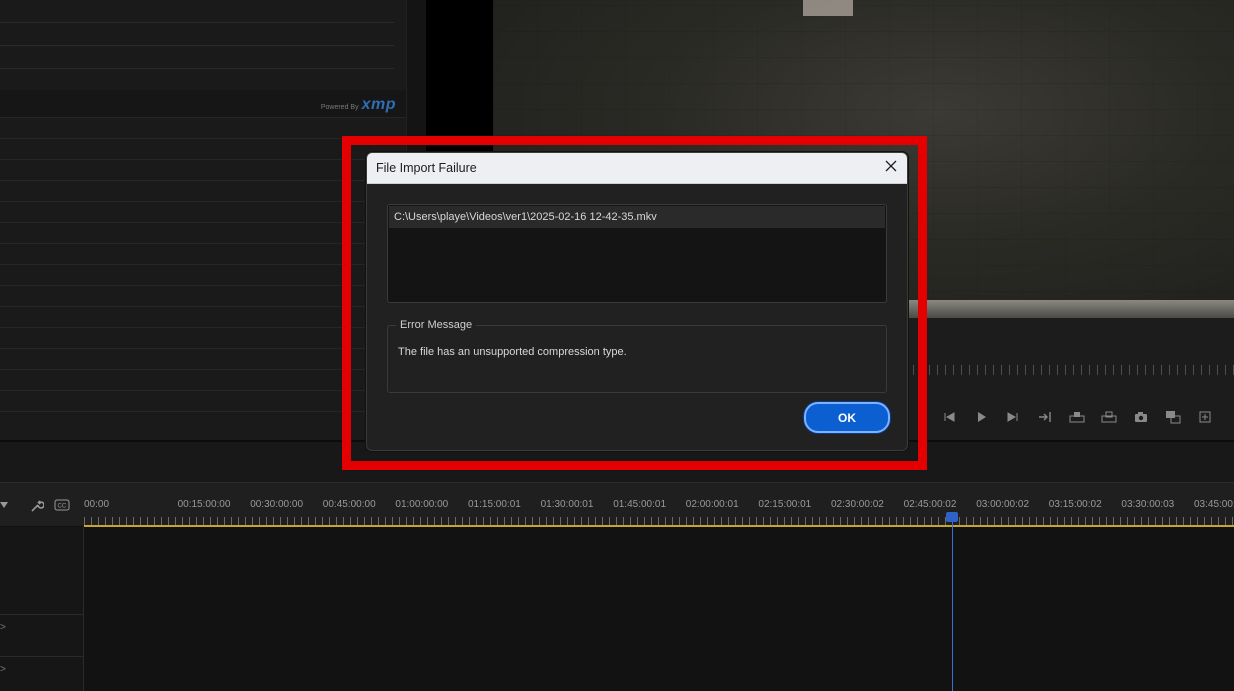 Image resolution: width=1234 pixels, height=691 pixels. Describe the element at coordinates (436, 325) in the screenshot. I see `error-group-label: Error Message` at that location.